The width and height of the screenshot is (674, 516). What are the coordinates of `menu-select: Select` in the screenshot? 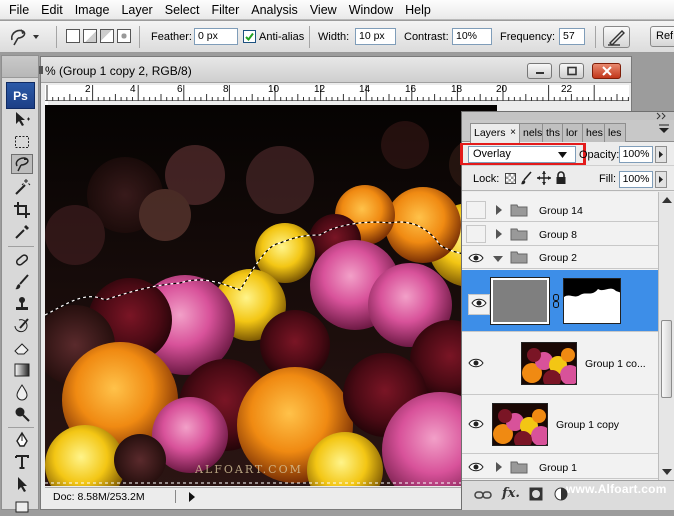 It's located at (182, 10).